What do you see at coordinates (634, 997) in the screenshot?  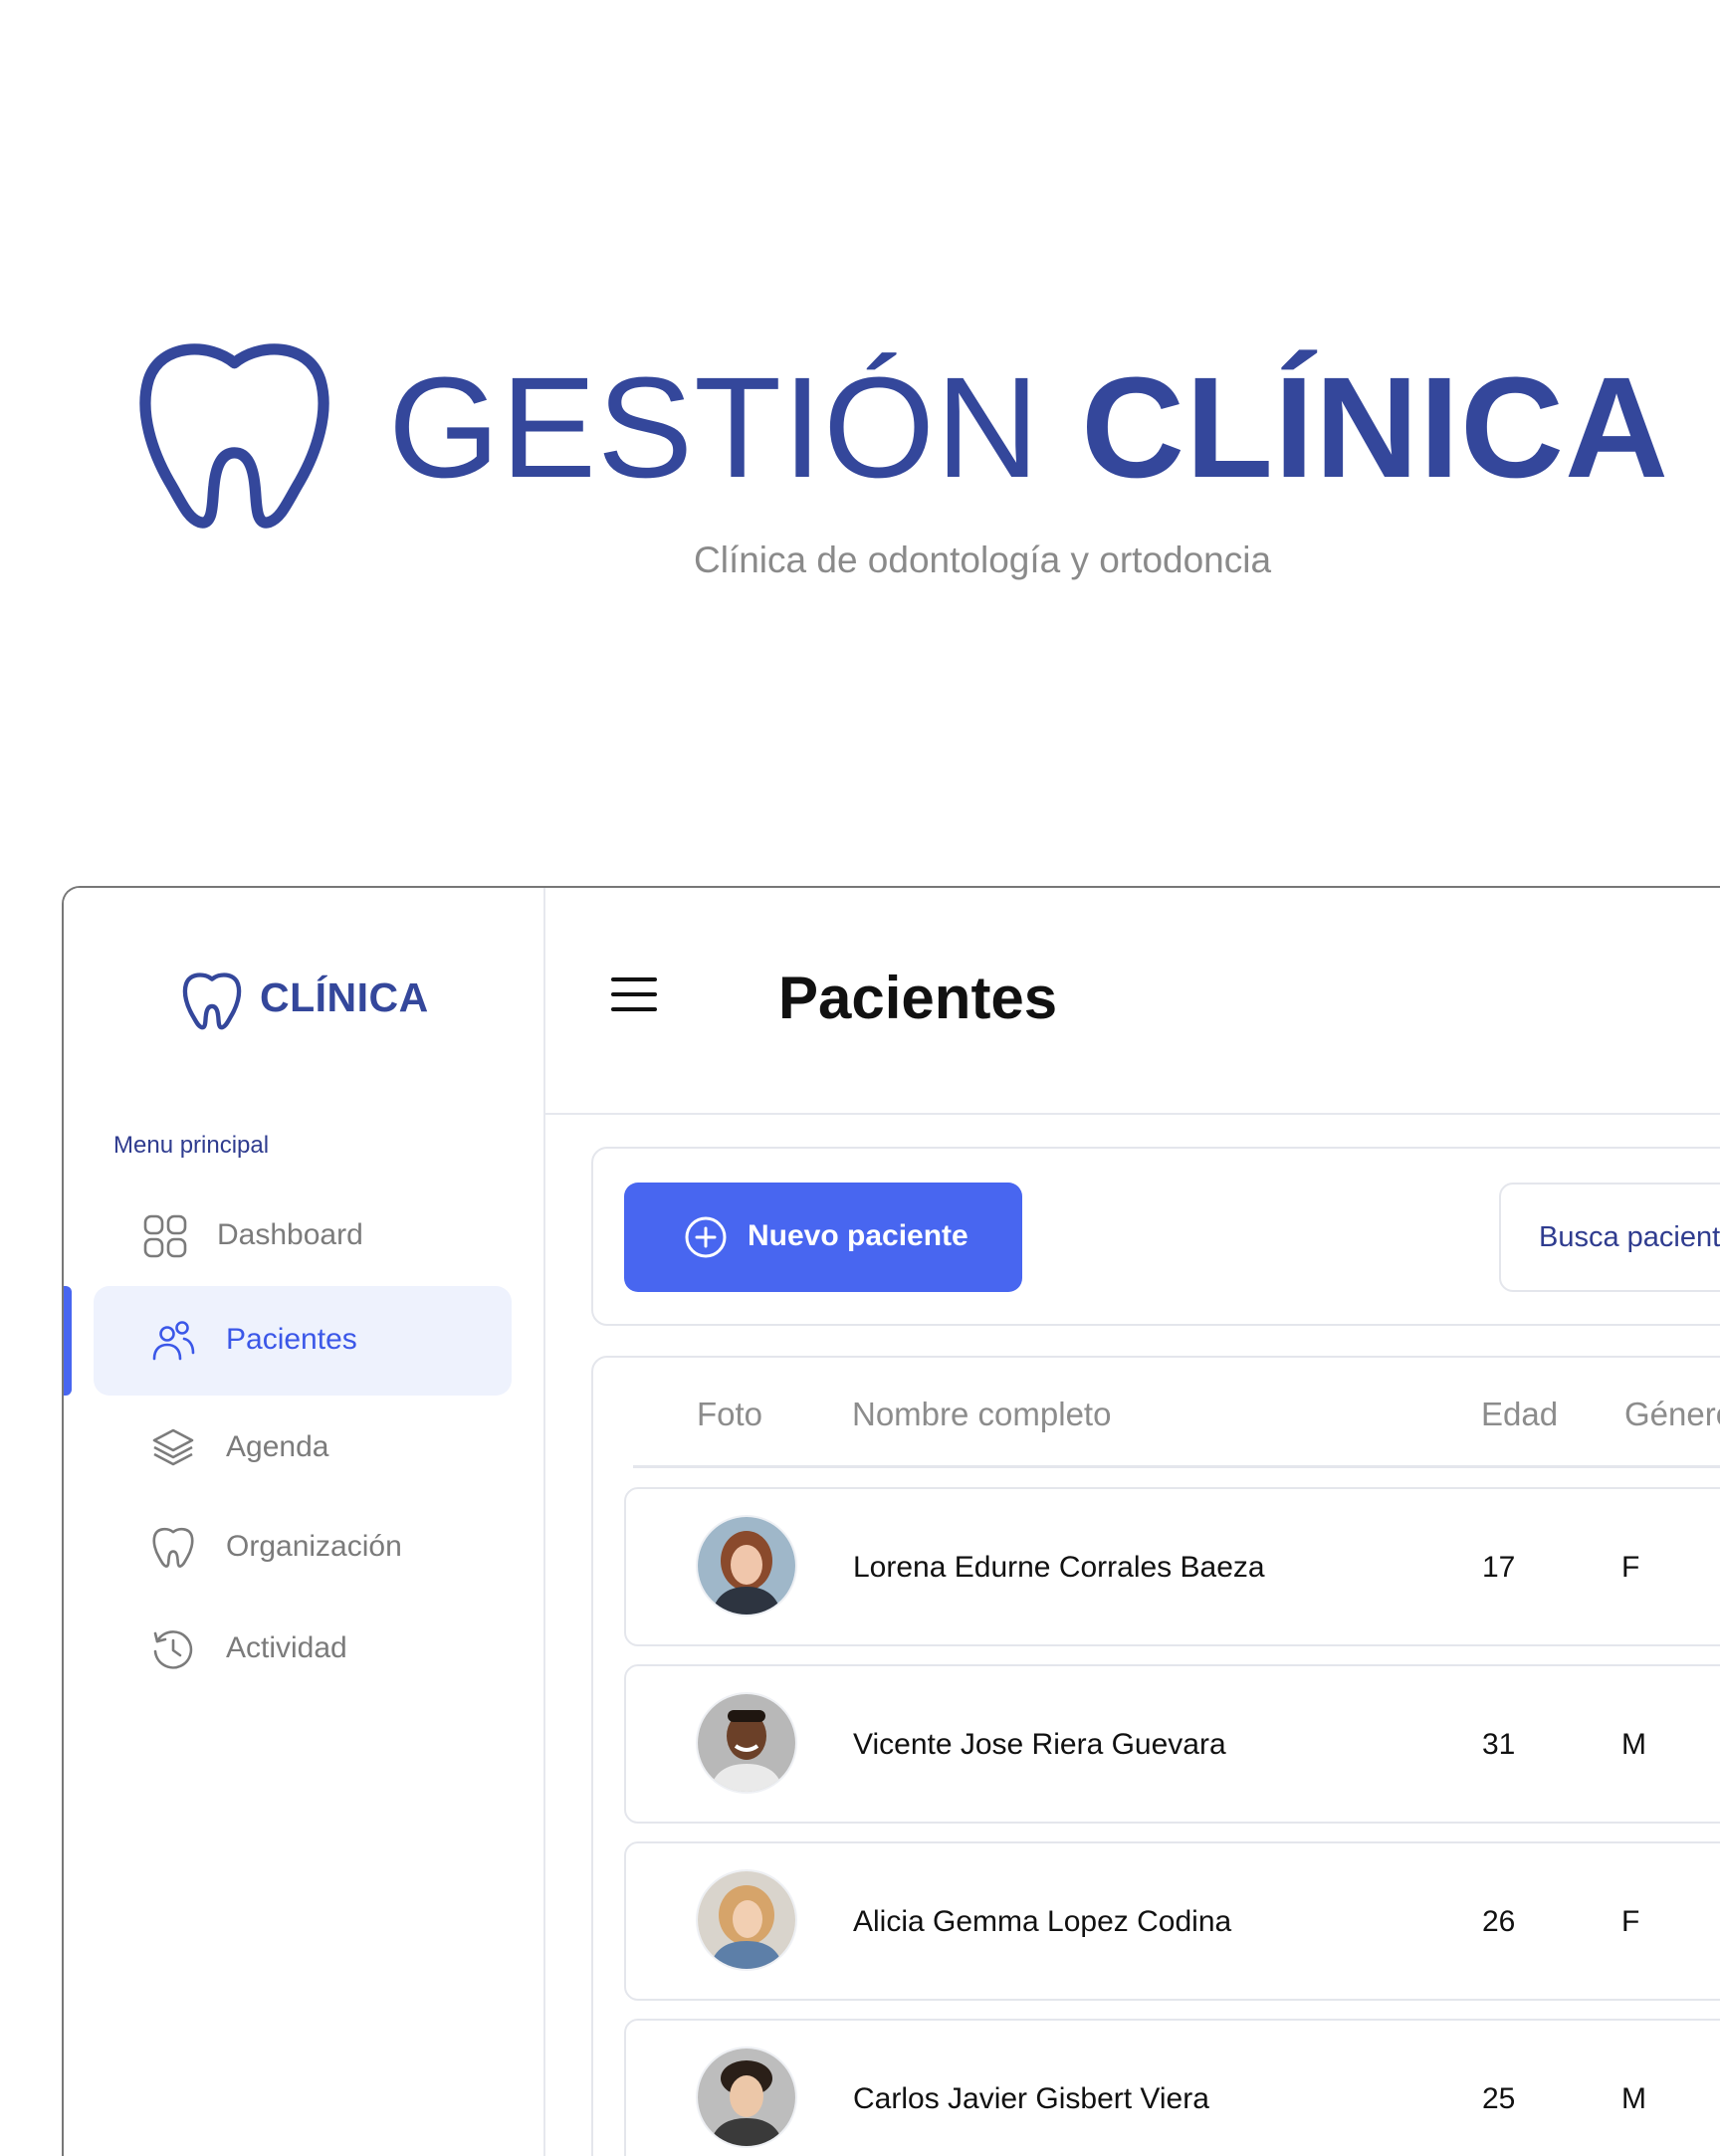 I see `hamburger-icon` at bounding box center [634, 997].